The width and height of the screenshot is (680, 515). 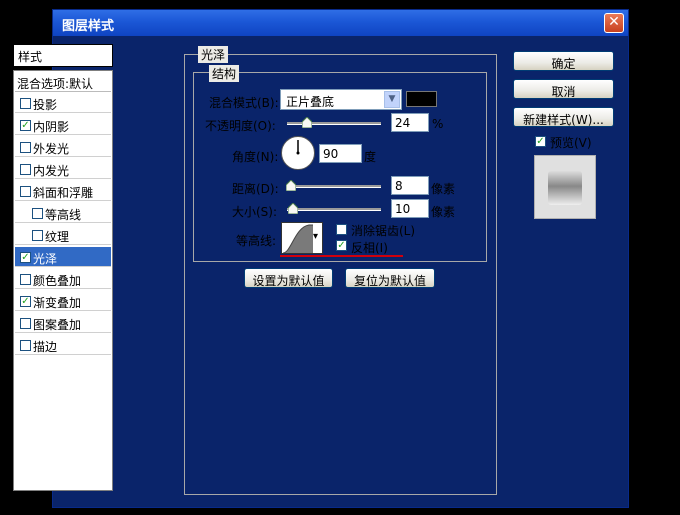 I want to click on preview-checkbox: ✓, so click(x=540, y=141).